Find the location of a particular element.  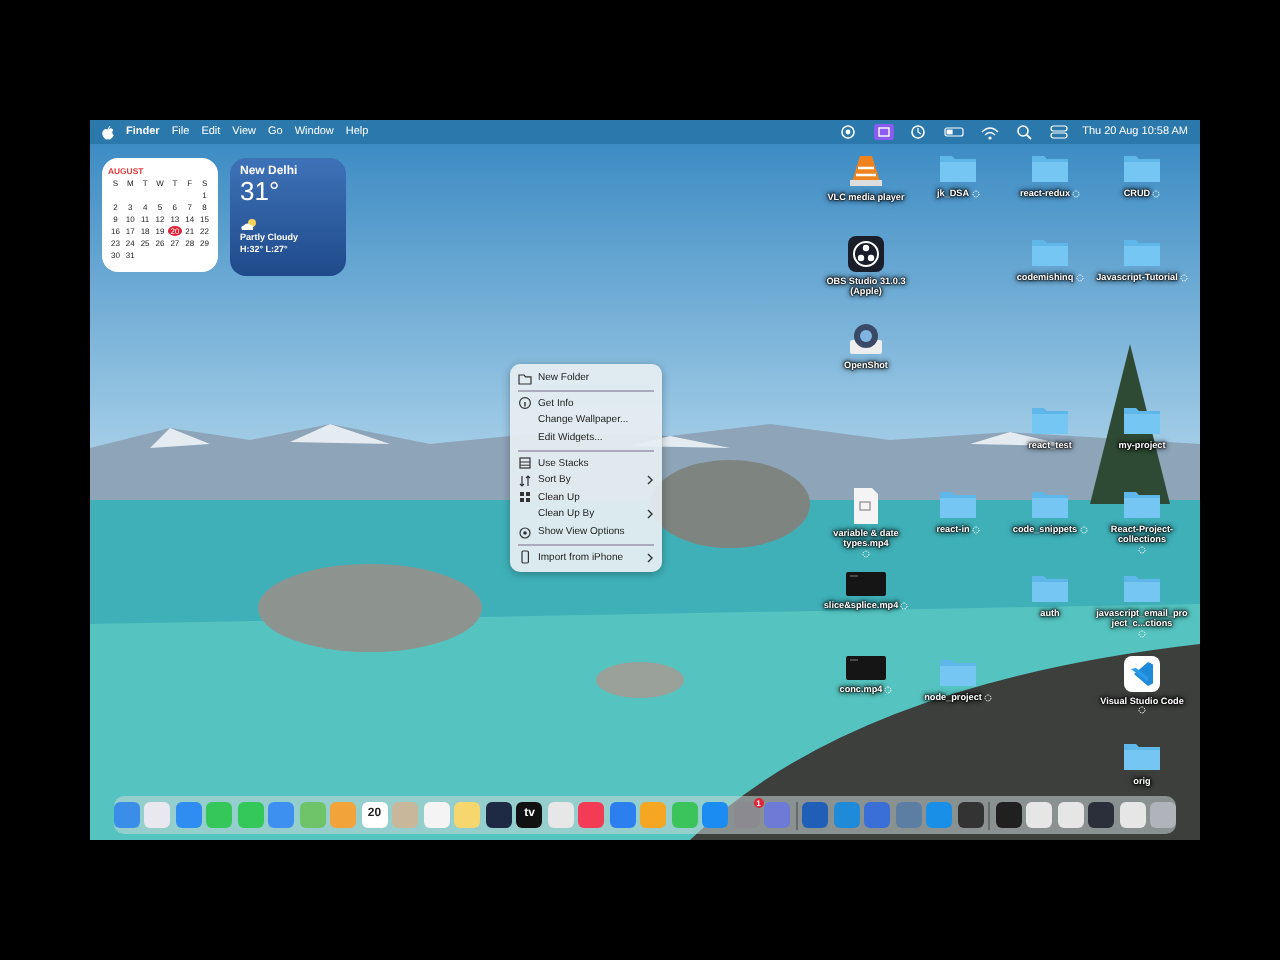

grid-icon is located at coordinates (525, 497).